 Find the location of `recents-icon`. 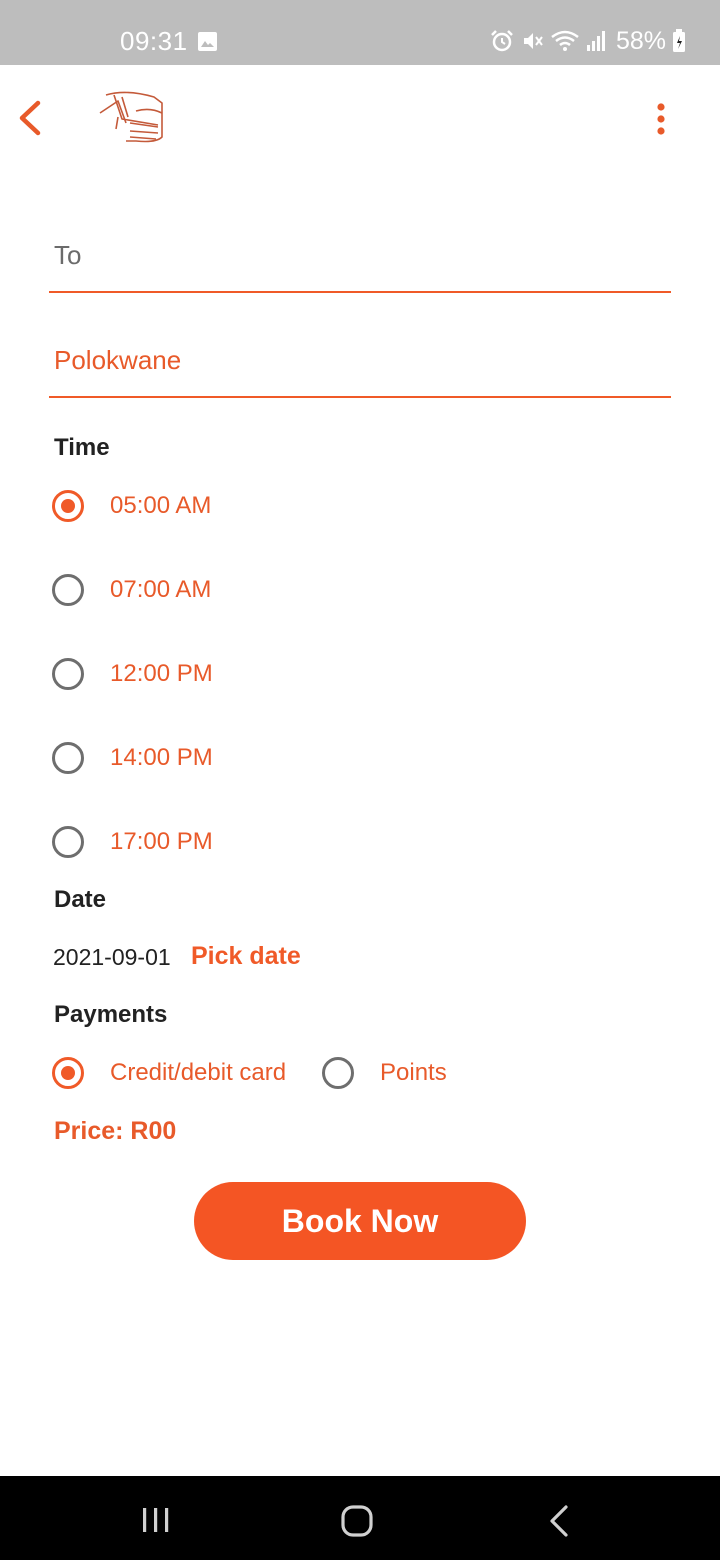

recents-icon is located at coordinates (156, 1520).